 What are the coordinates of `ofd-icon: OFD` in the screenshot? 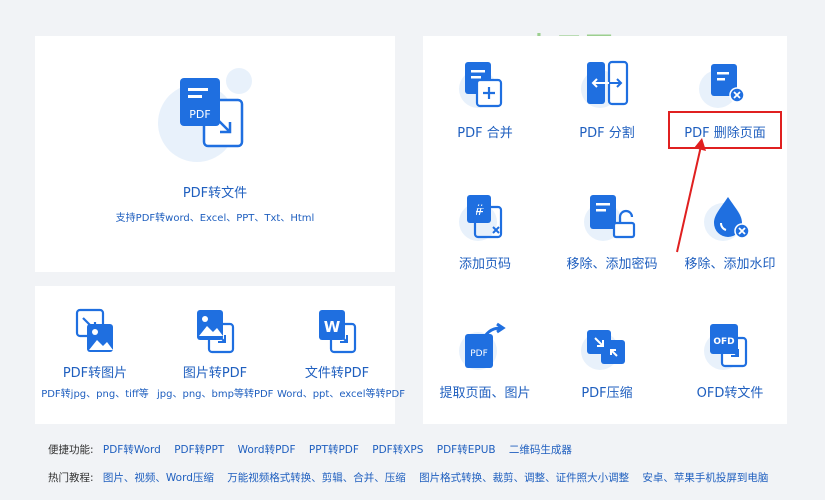 It's located at (729, 347).